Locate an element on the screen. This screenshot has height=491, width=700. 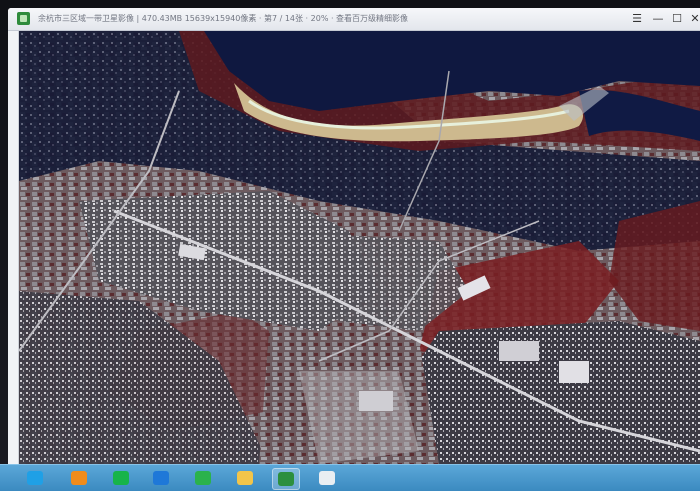
image-viewer-icon is located at coordinates (286, 479).